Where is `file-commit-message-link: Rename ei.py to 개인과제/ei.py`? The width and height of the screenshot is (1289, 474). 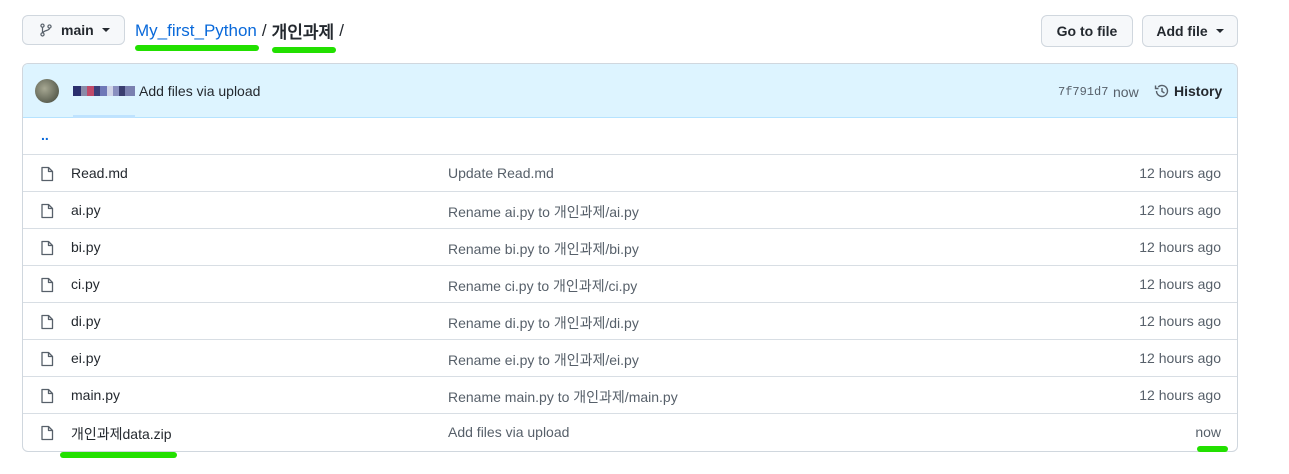
file-commit-message-link: Rename ei.py to 개인과제/ei.py is located at coordinates (543, 360).